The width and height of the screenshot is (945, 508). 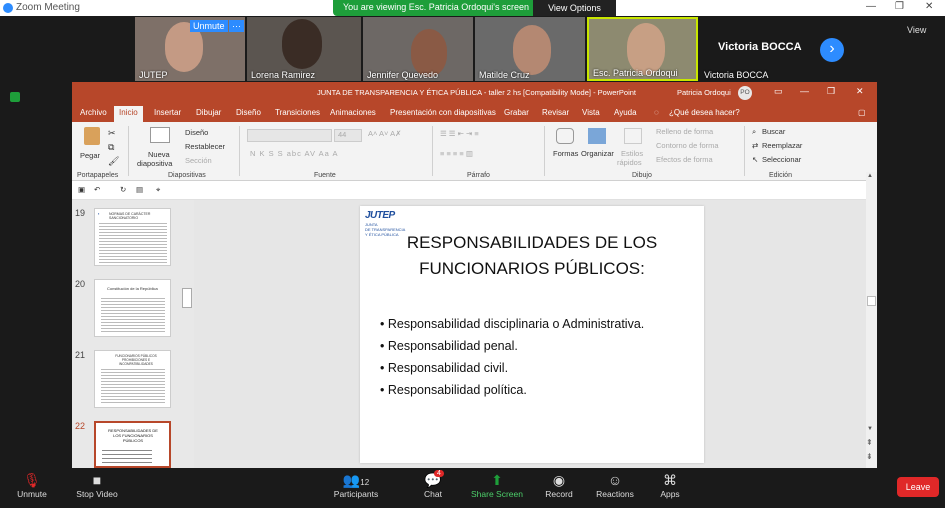 What do you see at coordinates (869, 442) in the screenshot?
I see `prev-slide-icon: ⇞` at bounding box center [869, 442].